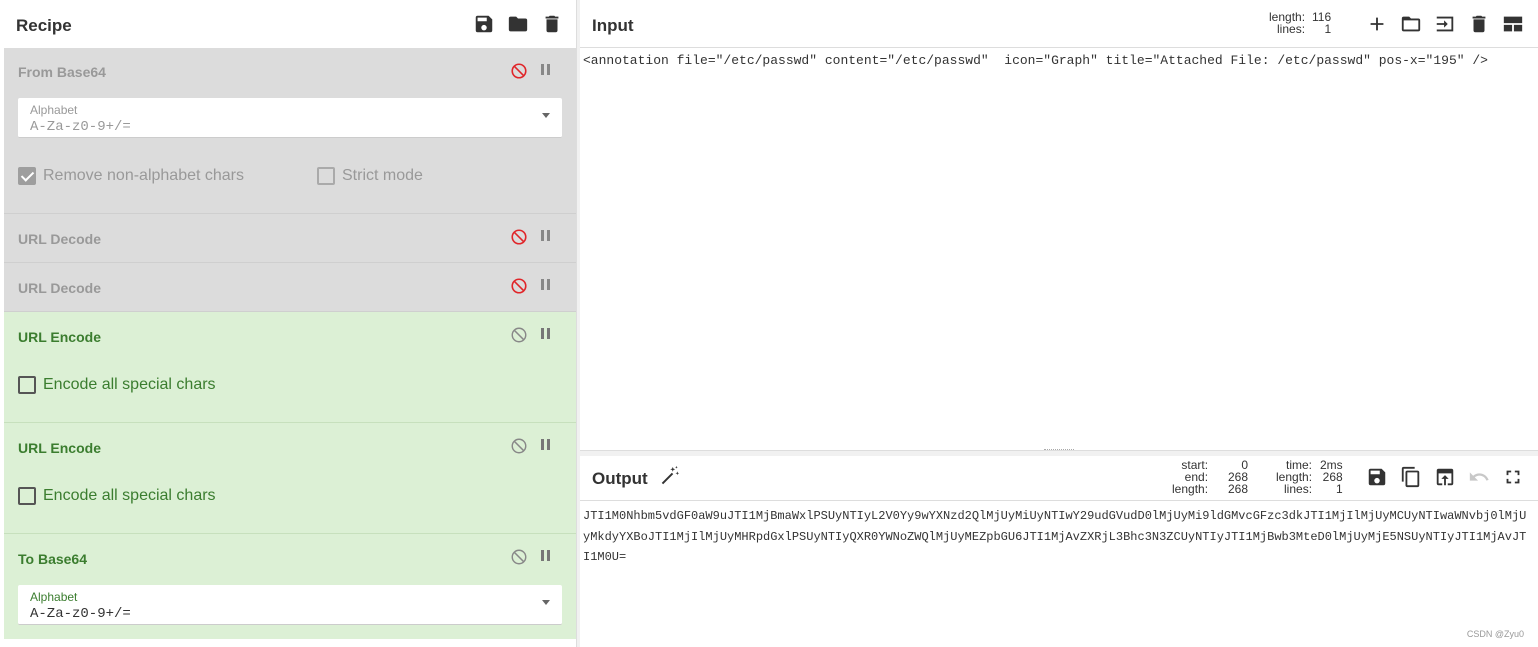 The image size is (1538, 647). Describe the element at coordinates (620, 478) in the screenshot. I see `output-title: Output` at that location.